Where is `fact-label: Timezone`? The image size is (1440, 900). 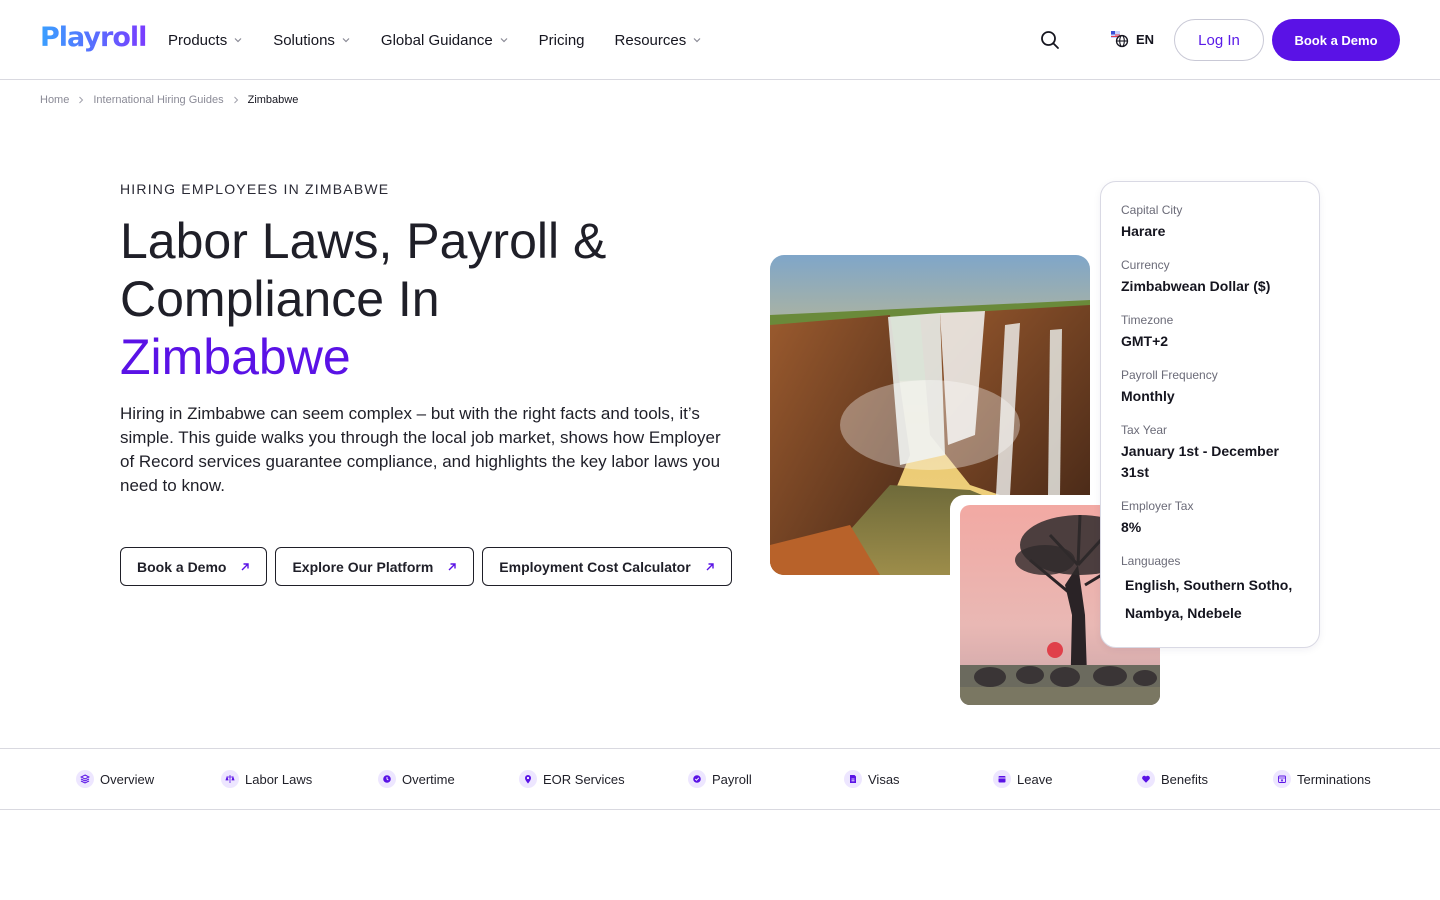
fact-label: Timezone is located at coordinates (1147, 320).